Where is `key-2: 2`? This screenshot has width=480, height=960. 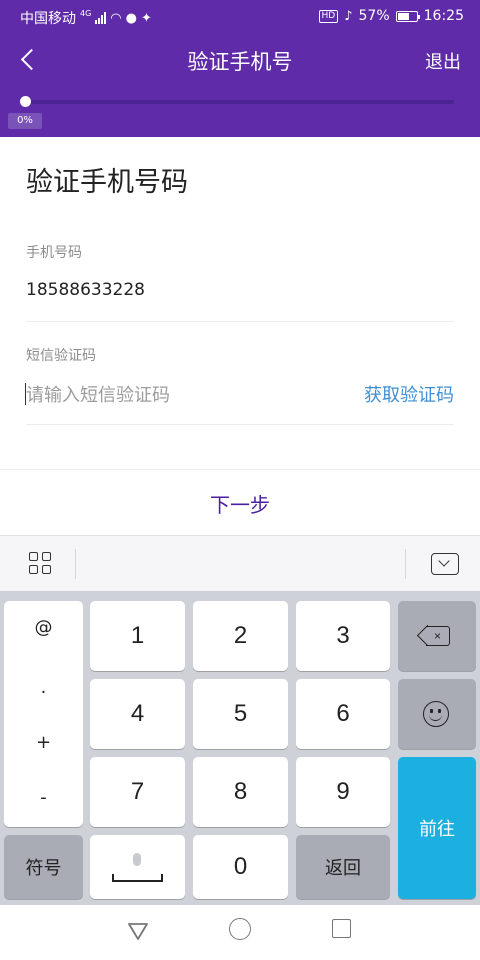 key-2: 2 is located at coordinates (240, 636).